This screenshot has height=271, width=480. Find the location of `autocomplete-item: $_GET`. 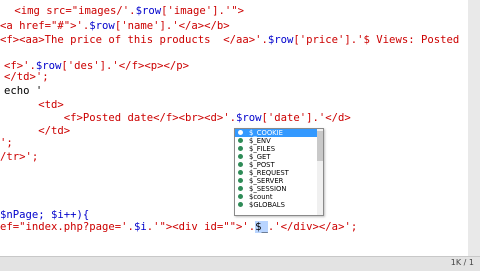

autocomplete-item: $_GET is located at coordinates (279, 157).